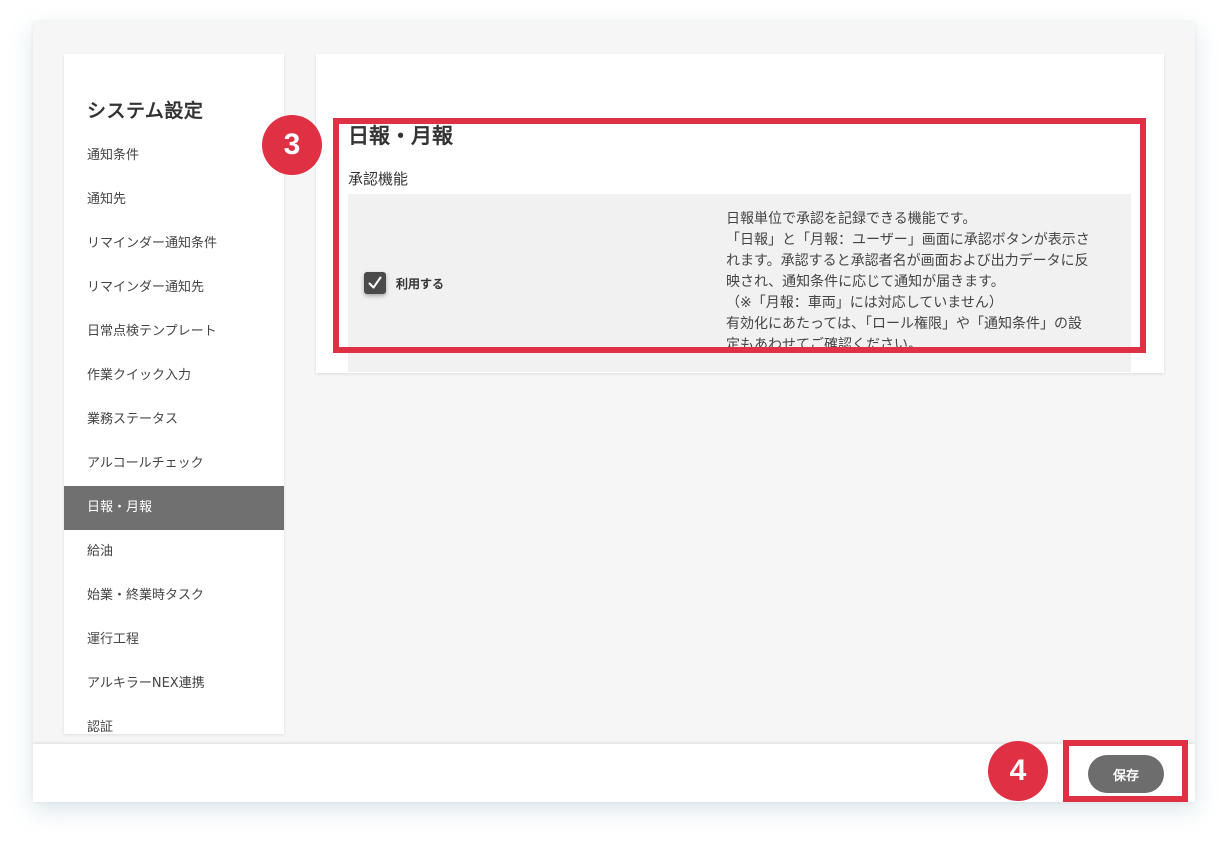 This screenshot has height=844, width=1228. I want to click on sidebar-item-start-end-tasks: 始業・終業時タスク, so click(174, 596).